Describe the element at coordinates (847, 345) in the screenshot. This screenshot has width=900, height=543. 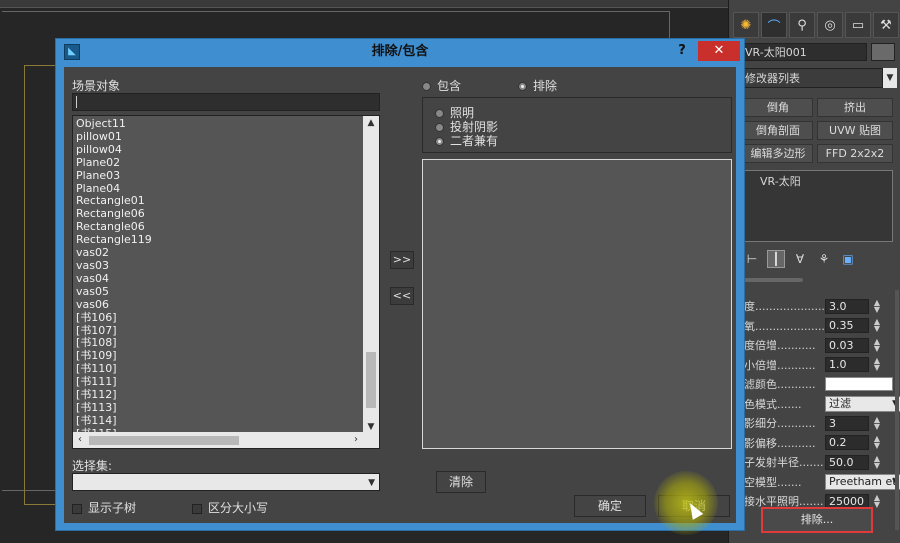
I see `param-spinner-input: 0.03` at that location.